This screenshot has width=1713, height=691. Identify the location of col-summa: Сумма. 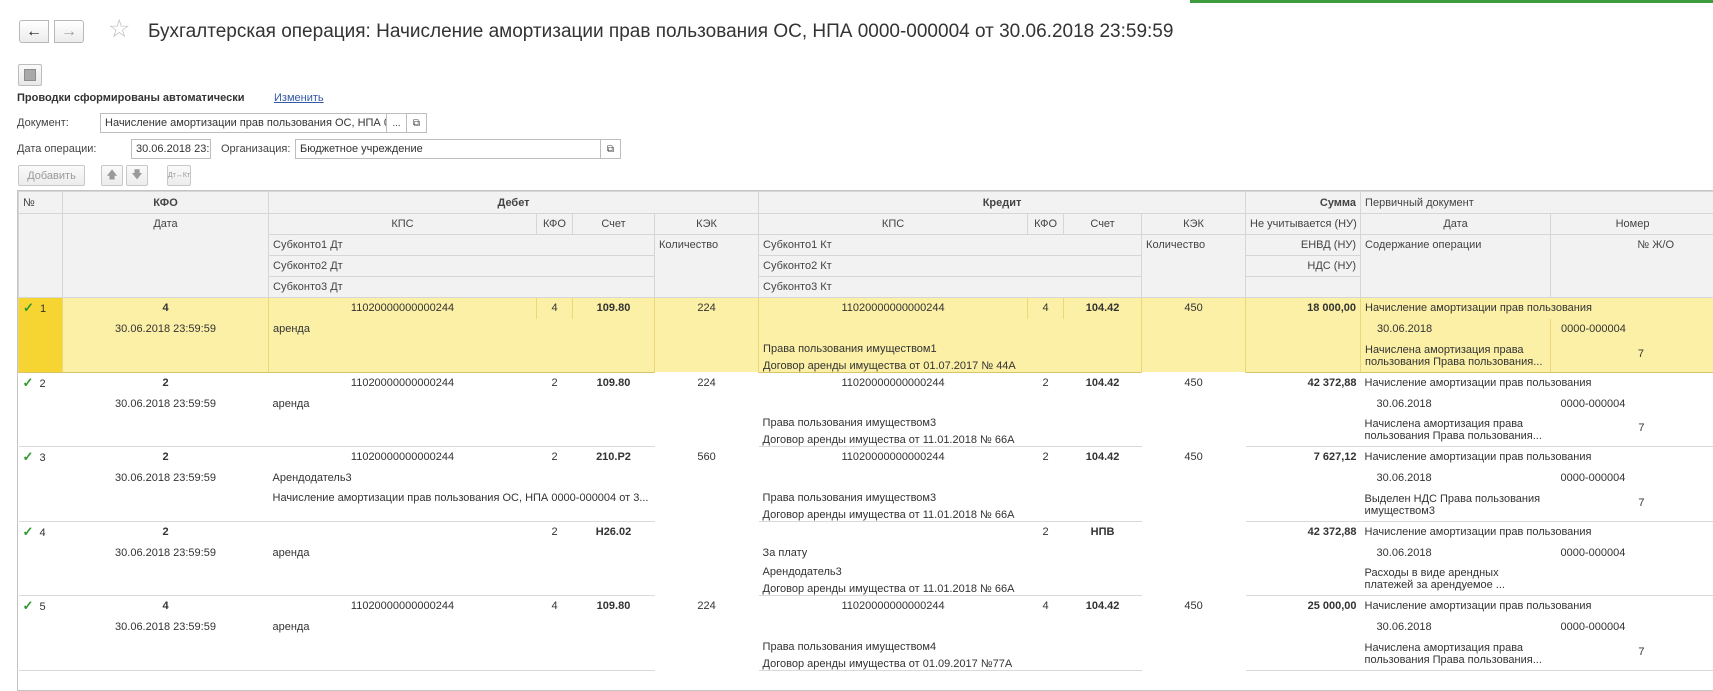
(1303, 202).